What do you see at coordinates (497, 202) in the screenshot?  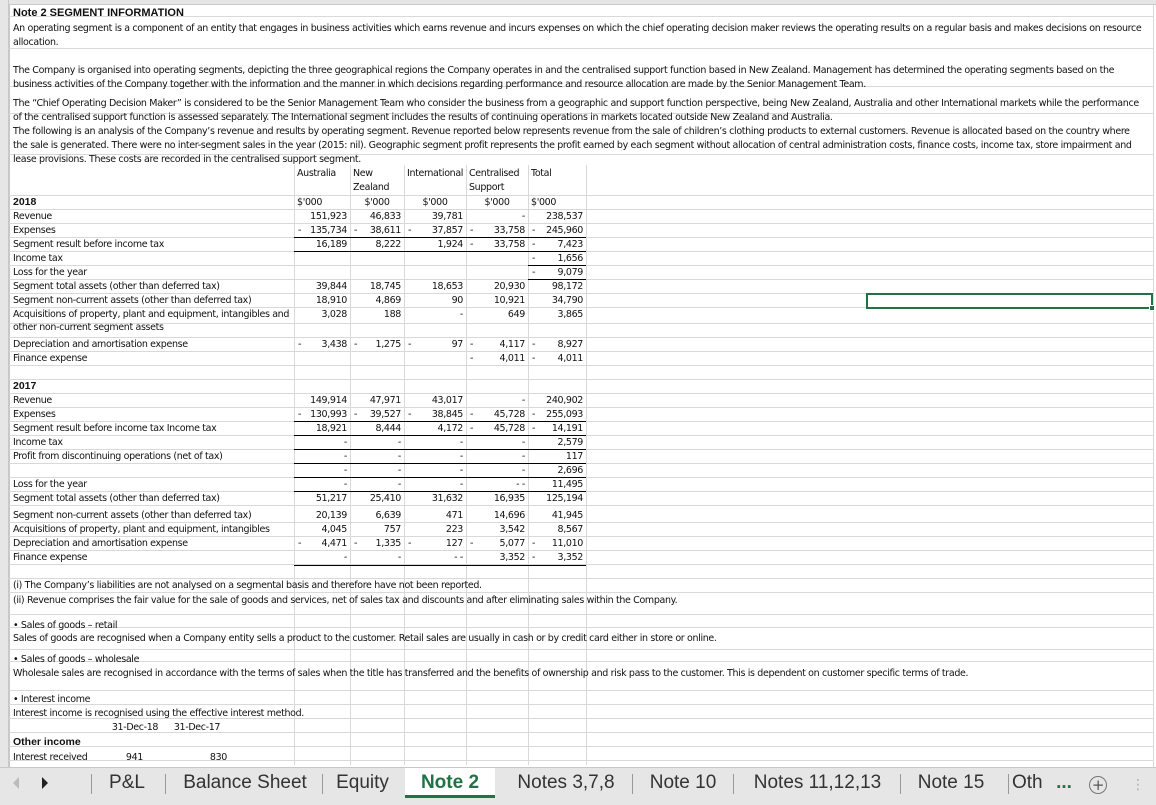 I see `unit-label: $'000` at bounding box center [497, 202].